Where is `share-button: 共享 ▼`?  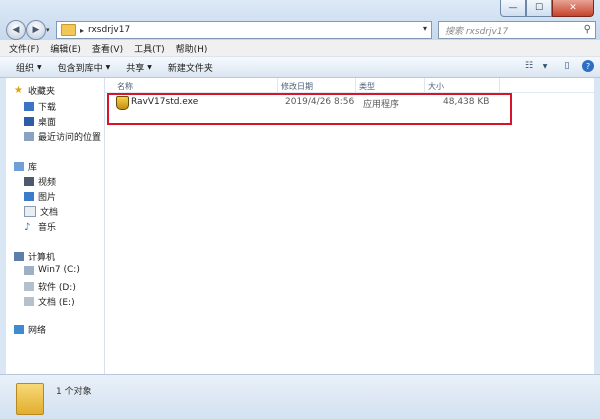 share-button: 共享 ▼ is located at coordinates (139, 67).